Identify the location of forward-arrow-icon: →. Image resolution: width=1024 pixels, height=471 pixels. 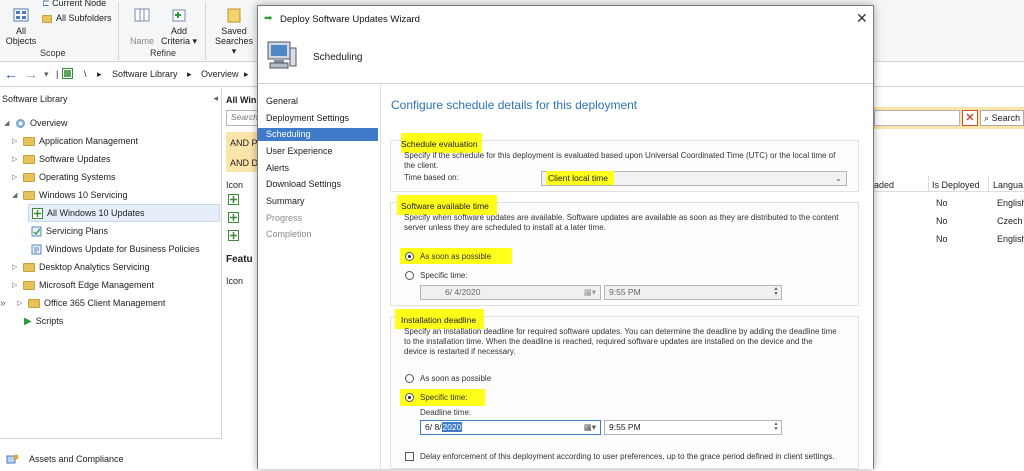
(31, 74).